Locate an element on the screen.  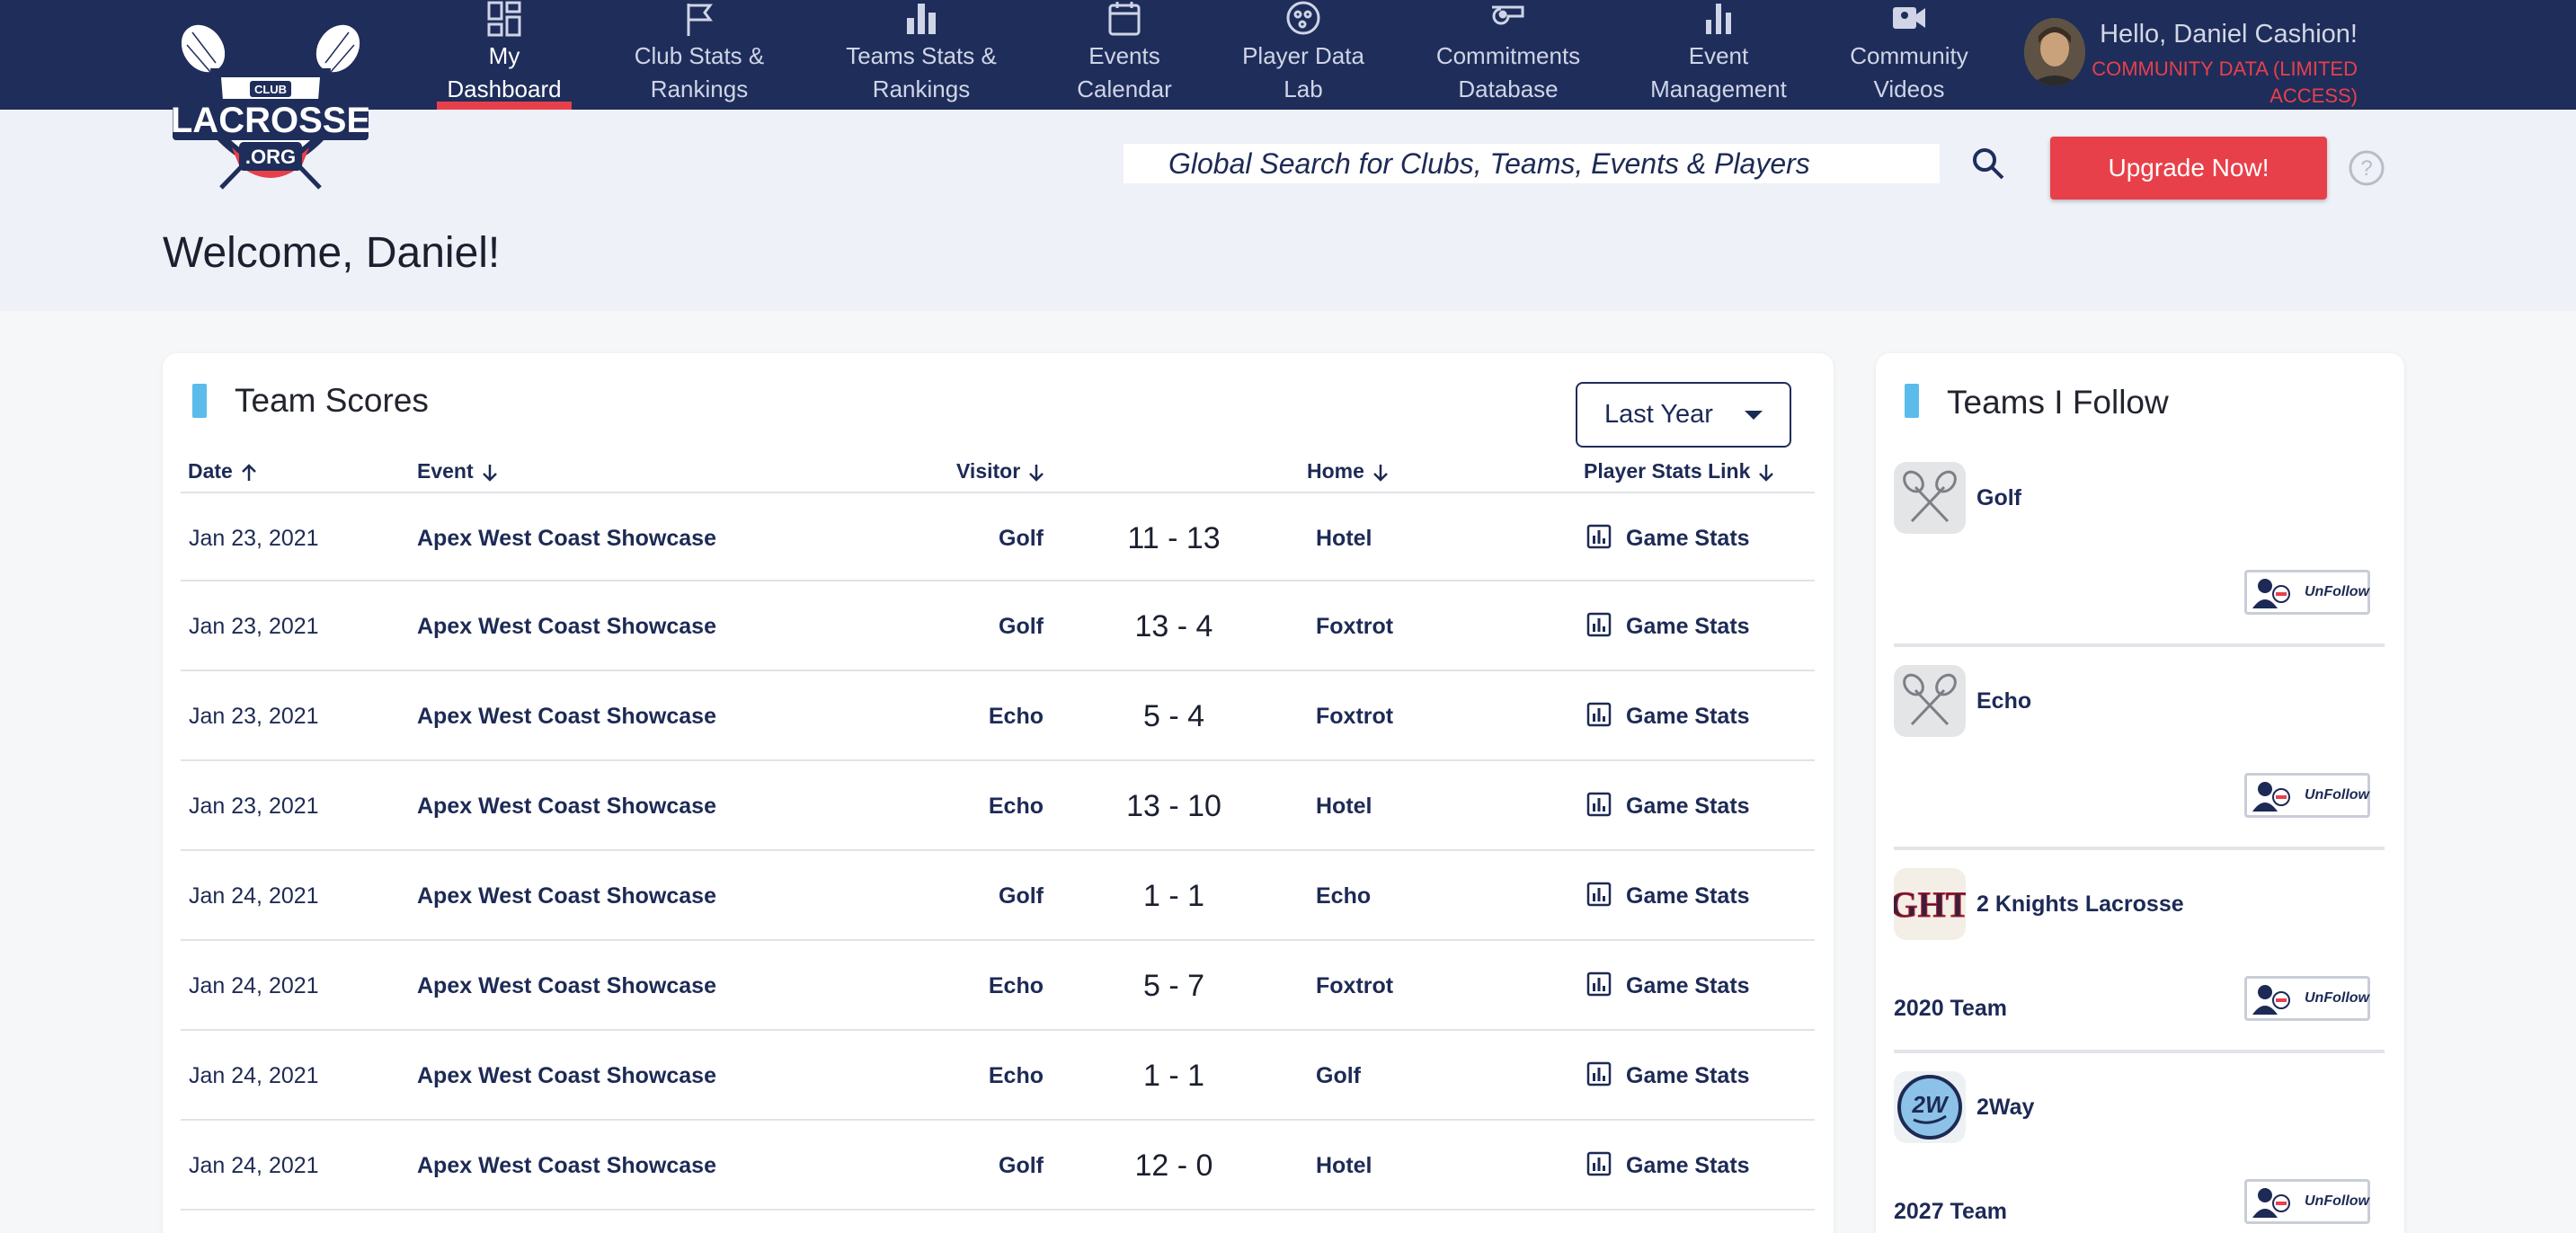
score-cell: 12 - 0 is located at coordinates (1173, 1166).